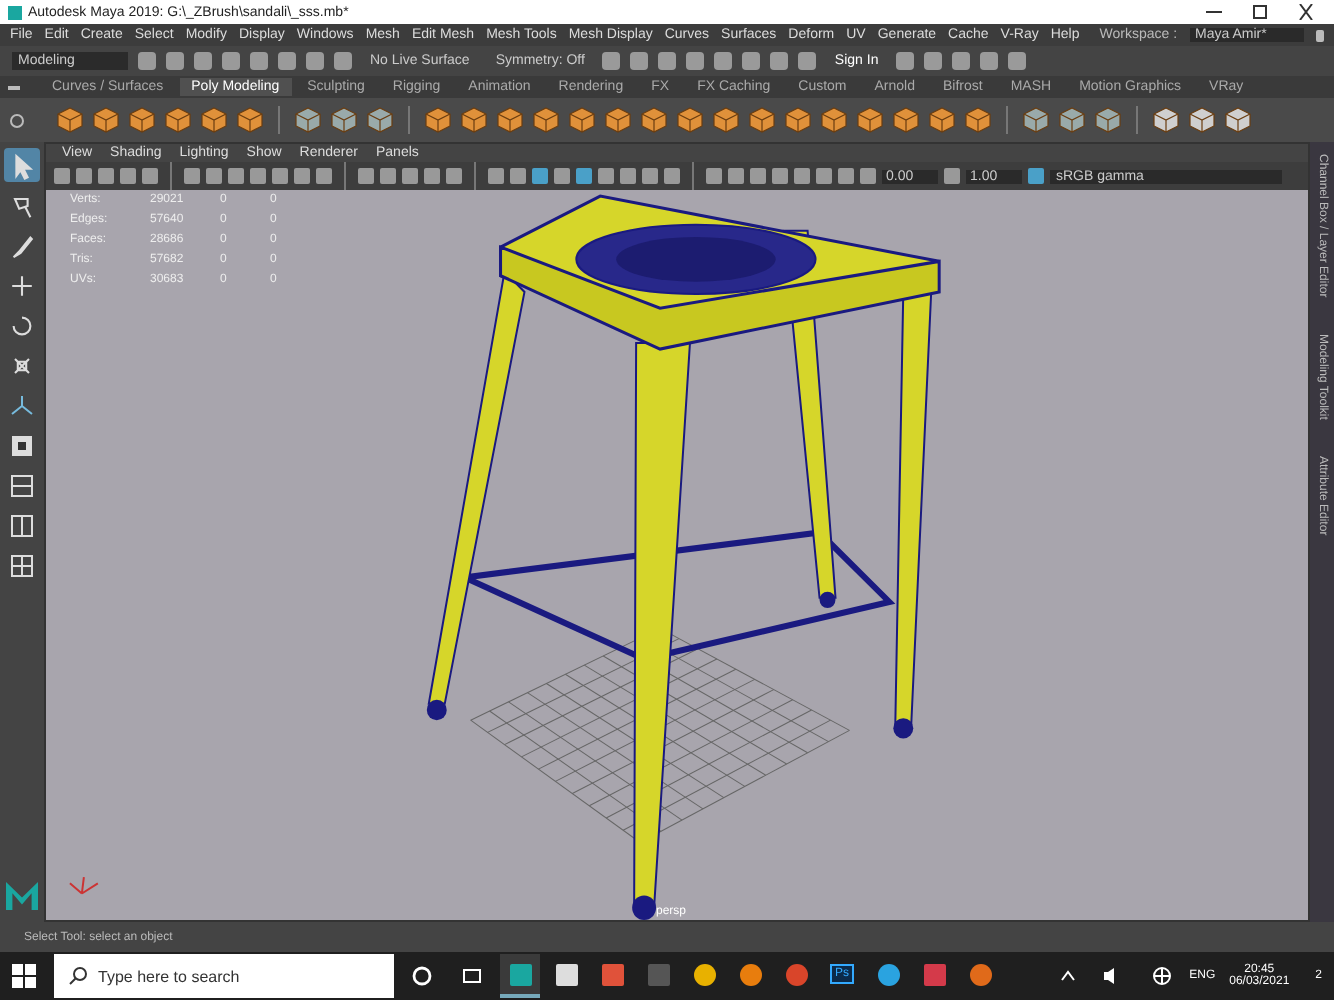 This screenshot has width=1334, height=1000. I want to click on brush-icon, so click(22, 245).